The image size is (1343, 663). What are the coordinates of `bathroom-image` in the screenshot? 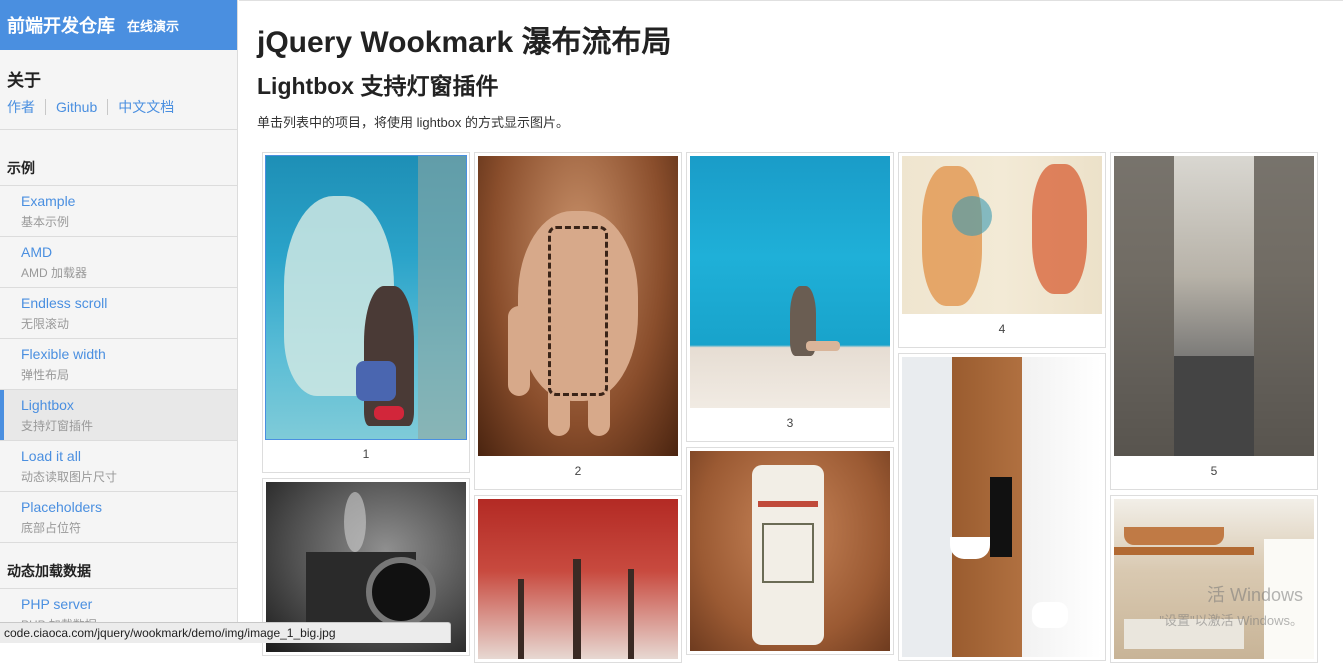 It's located at (1002, 507).